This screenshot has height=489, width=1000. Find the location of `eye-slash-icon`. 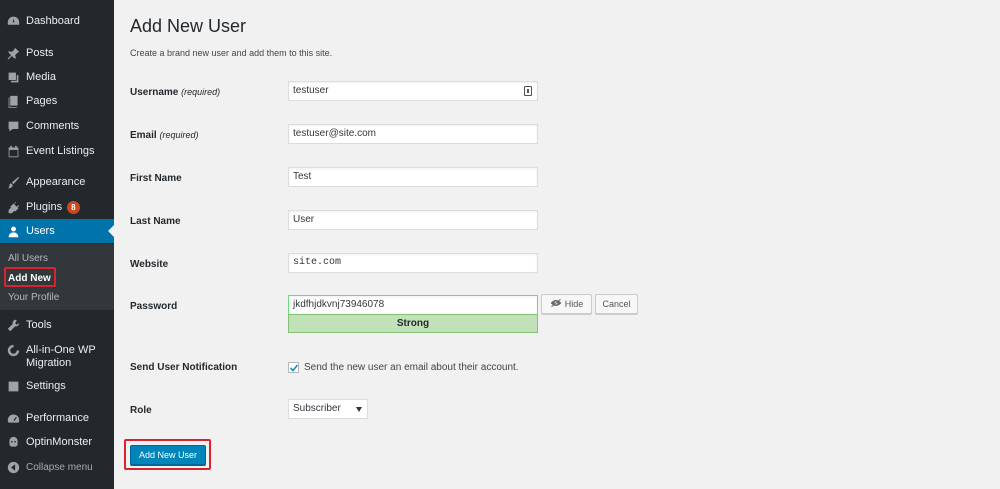

eye-slash-icon is located at coordinates (557, 304).